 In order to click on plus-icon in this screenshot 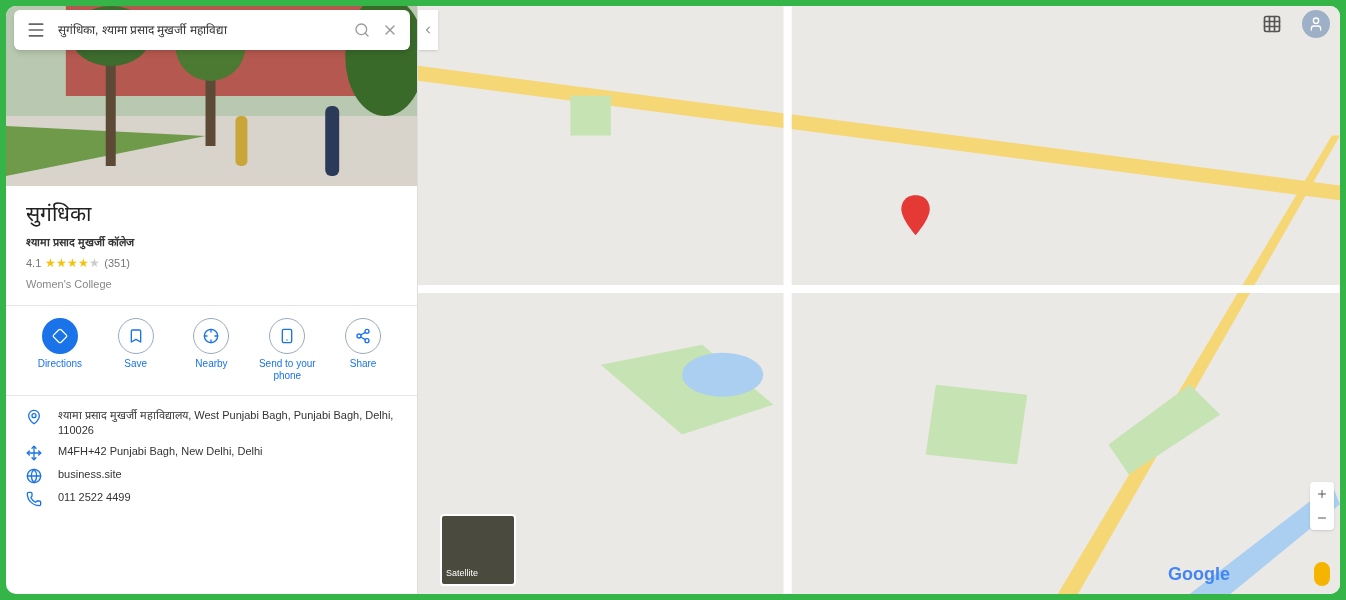, I will do `click(1322, 494)`.